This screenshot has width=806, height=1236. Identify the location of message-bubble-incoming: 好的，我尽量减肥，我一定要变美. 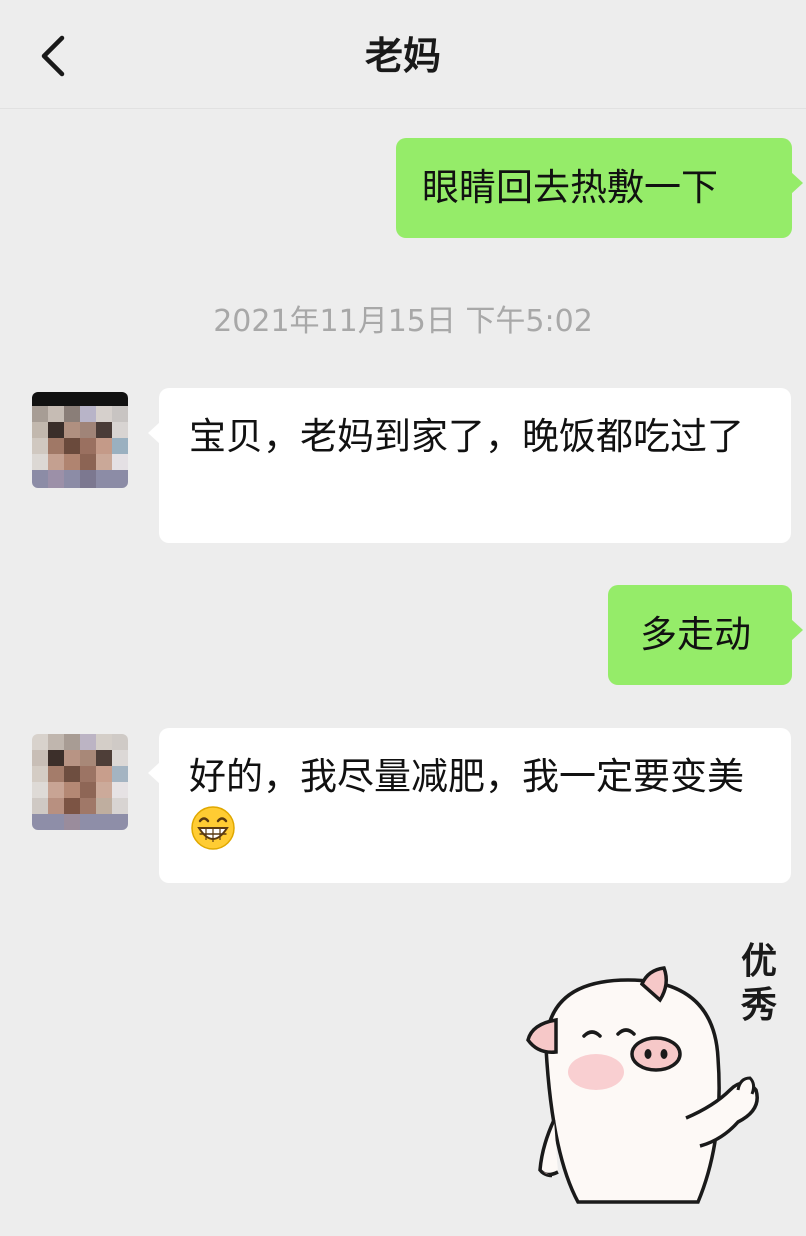
(469, 805).